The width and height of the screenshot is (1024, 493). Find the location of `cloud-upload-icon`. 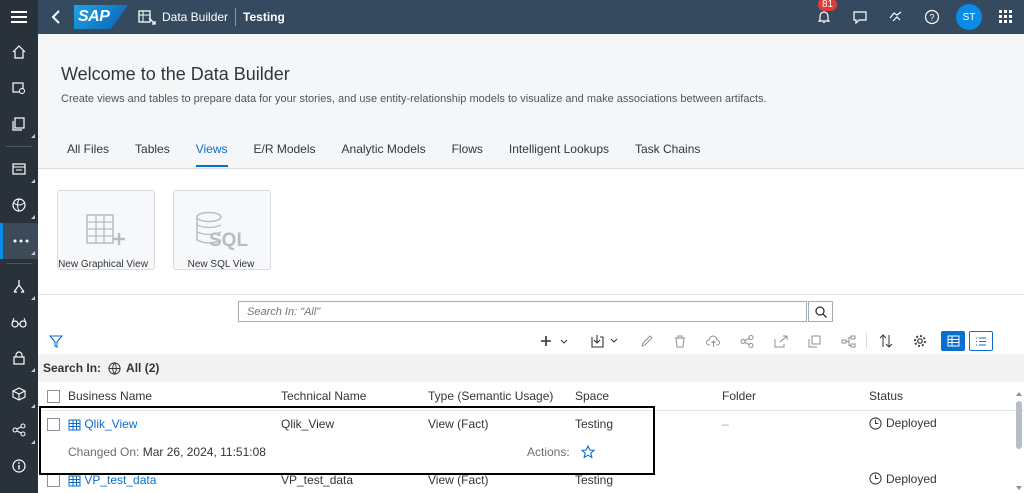

cloud-upload-icon is located at coordinates (712, 341).